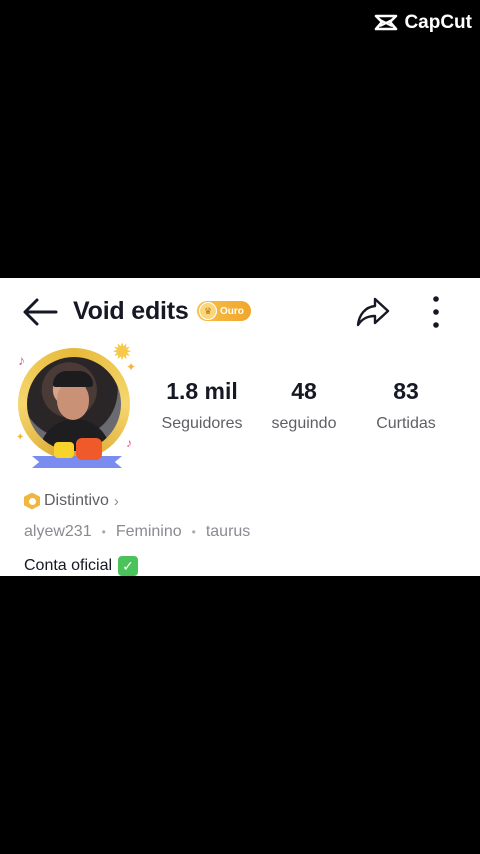 This screenshot has width=480, height=854. I want to click on arrow-left-icon, so click(40, 312).